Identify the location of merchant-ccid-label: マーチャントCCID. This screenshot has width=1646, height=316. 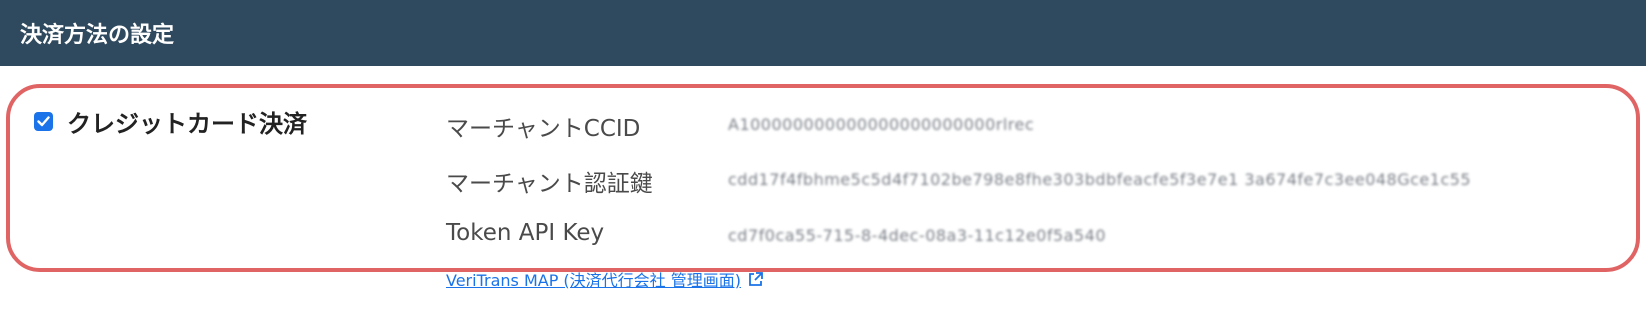
(543, 129).